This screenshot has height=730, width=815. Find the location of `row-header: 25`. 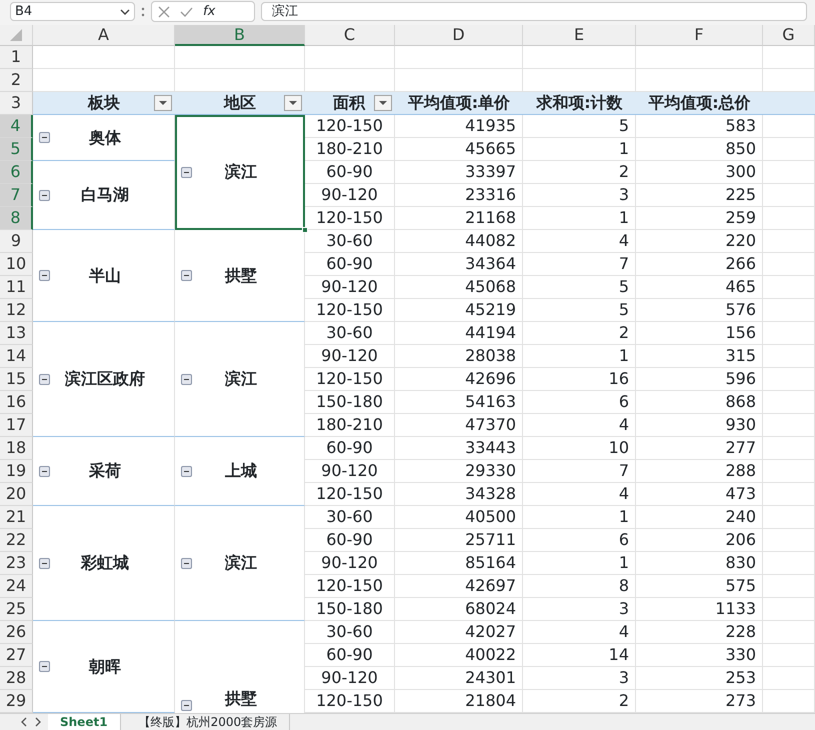

row-header: 25 is located at coordinates (16, 609).